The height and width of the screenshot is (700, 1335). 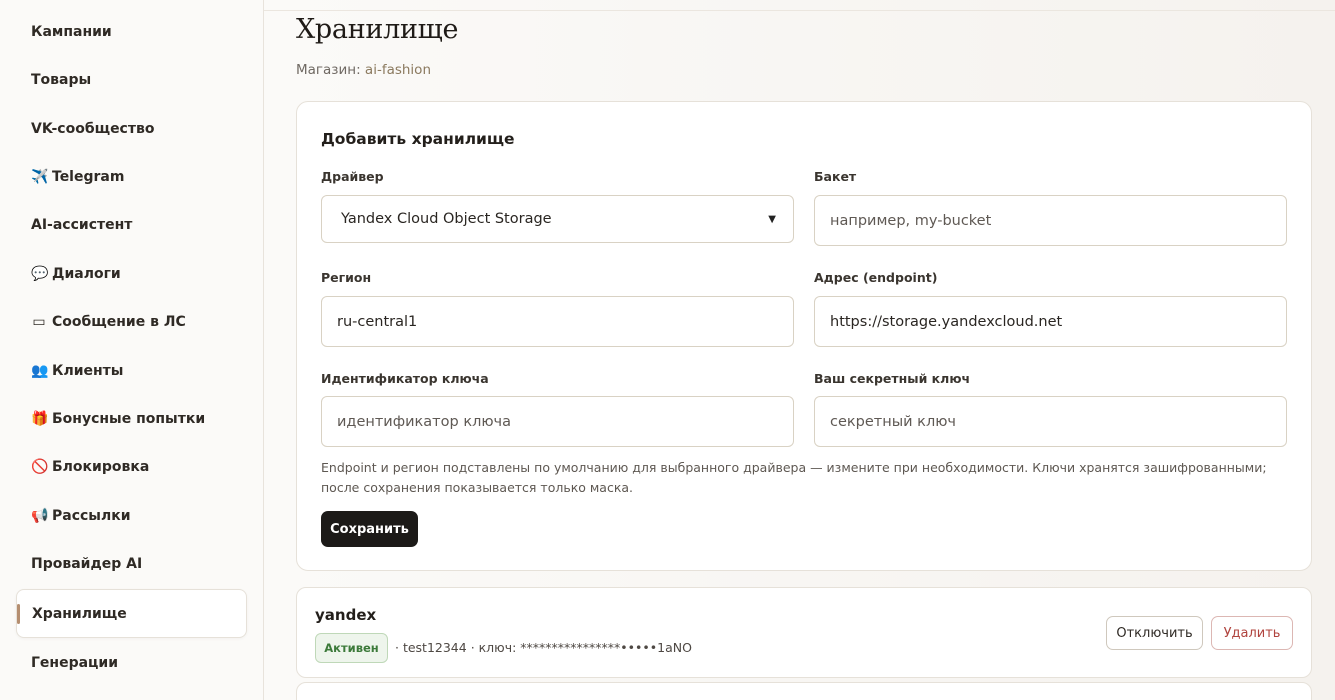 What do you see at coordinates (79, 613) in the screenshot?
I see `sidebar-item-label: Хранилище` at bounding box center [79, 613].